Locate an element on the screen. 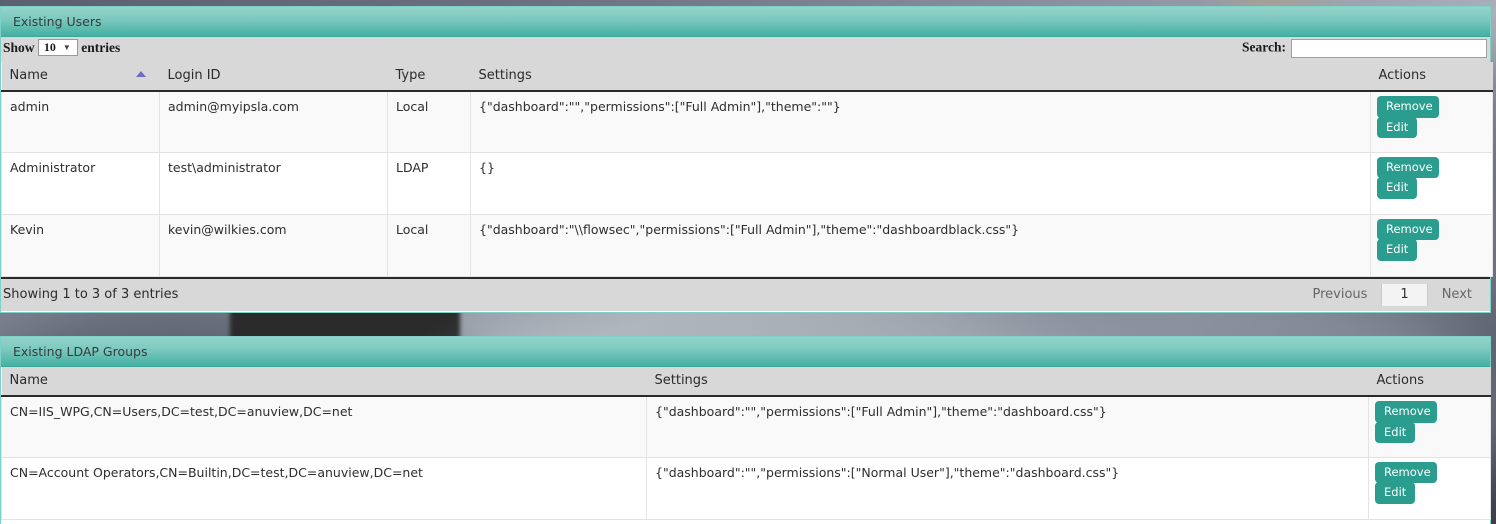  users-col-login-id-label: Login ID is located at coordinates (194, 75).